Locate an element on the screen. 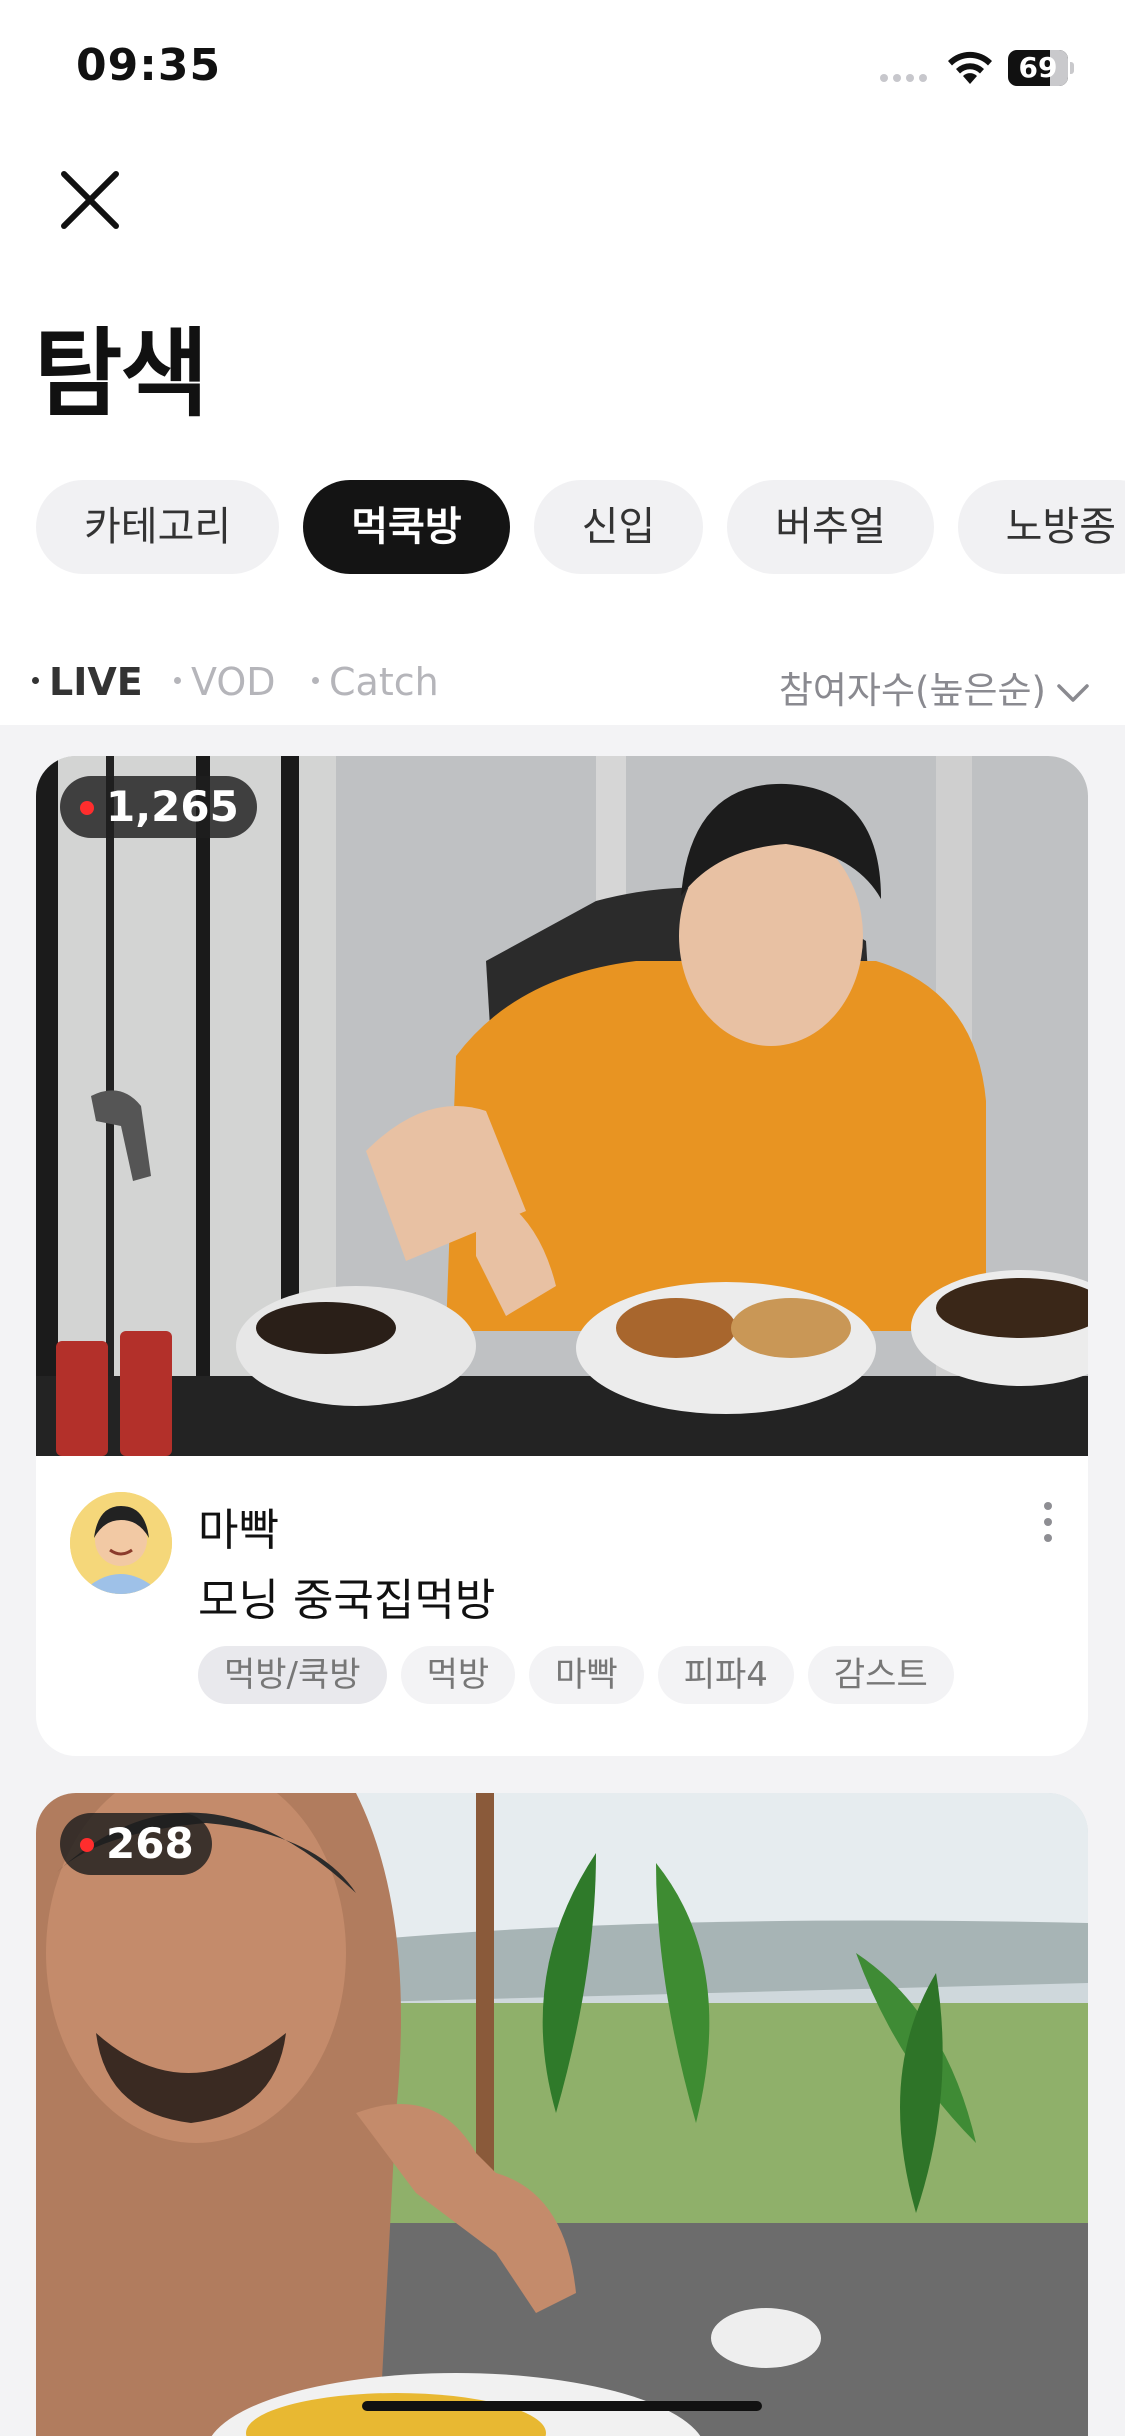 This screenshot has width=1125, height=2436. tag-item: 먹방/쿡방 is located at coordinates (292, 1675).